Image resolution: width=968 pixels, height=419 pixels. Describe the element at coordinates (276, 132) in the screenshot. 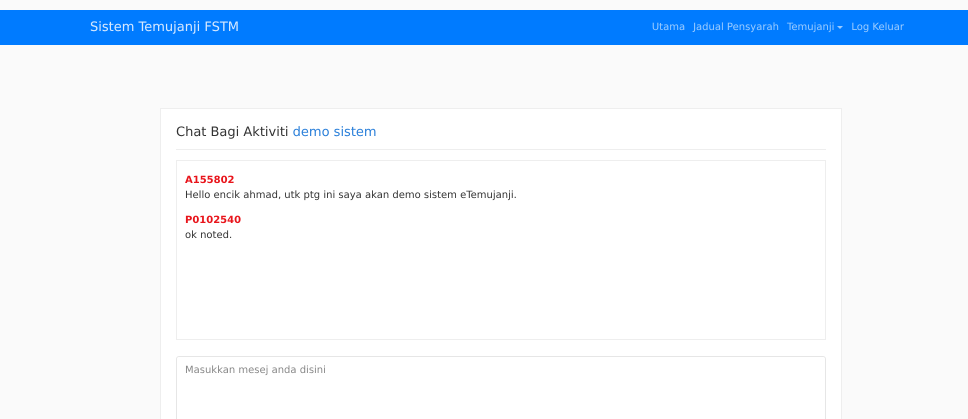

I see `chat-title: Chat Bagi Aktiviti demo sistem` at that location.